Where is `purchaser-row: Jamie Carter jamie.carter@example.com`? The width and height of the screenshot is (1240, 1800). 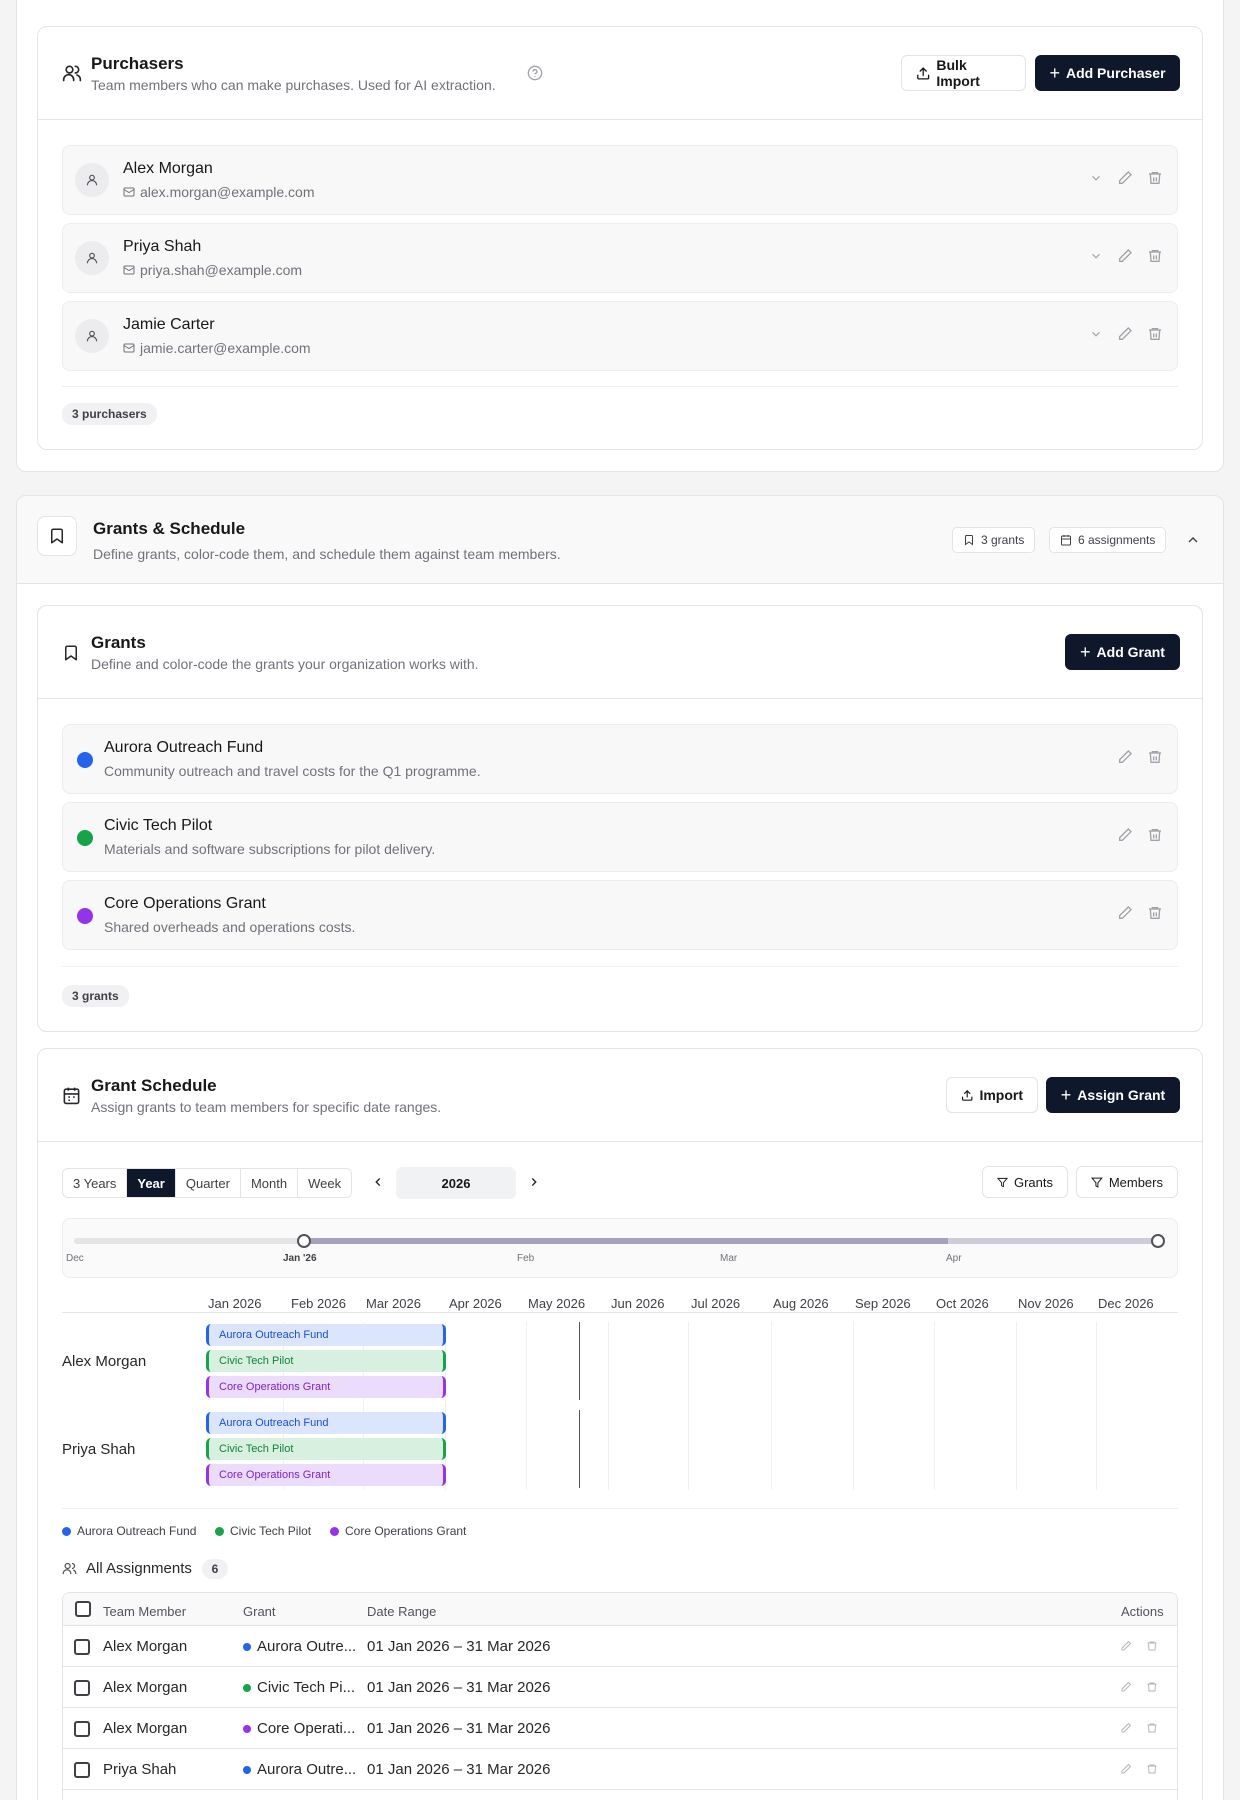 purchaser-row: Jamie Carter jamie.carter@example.com is located at coordinates (620, 336).